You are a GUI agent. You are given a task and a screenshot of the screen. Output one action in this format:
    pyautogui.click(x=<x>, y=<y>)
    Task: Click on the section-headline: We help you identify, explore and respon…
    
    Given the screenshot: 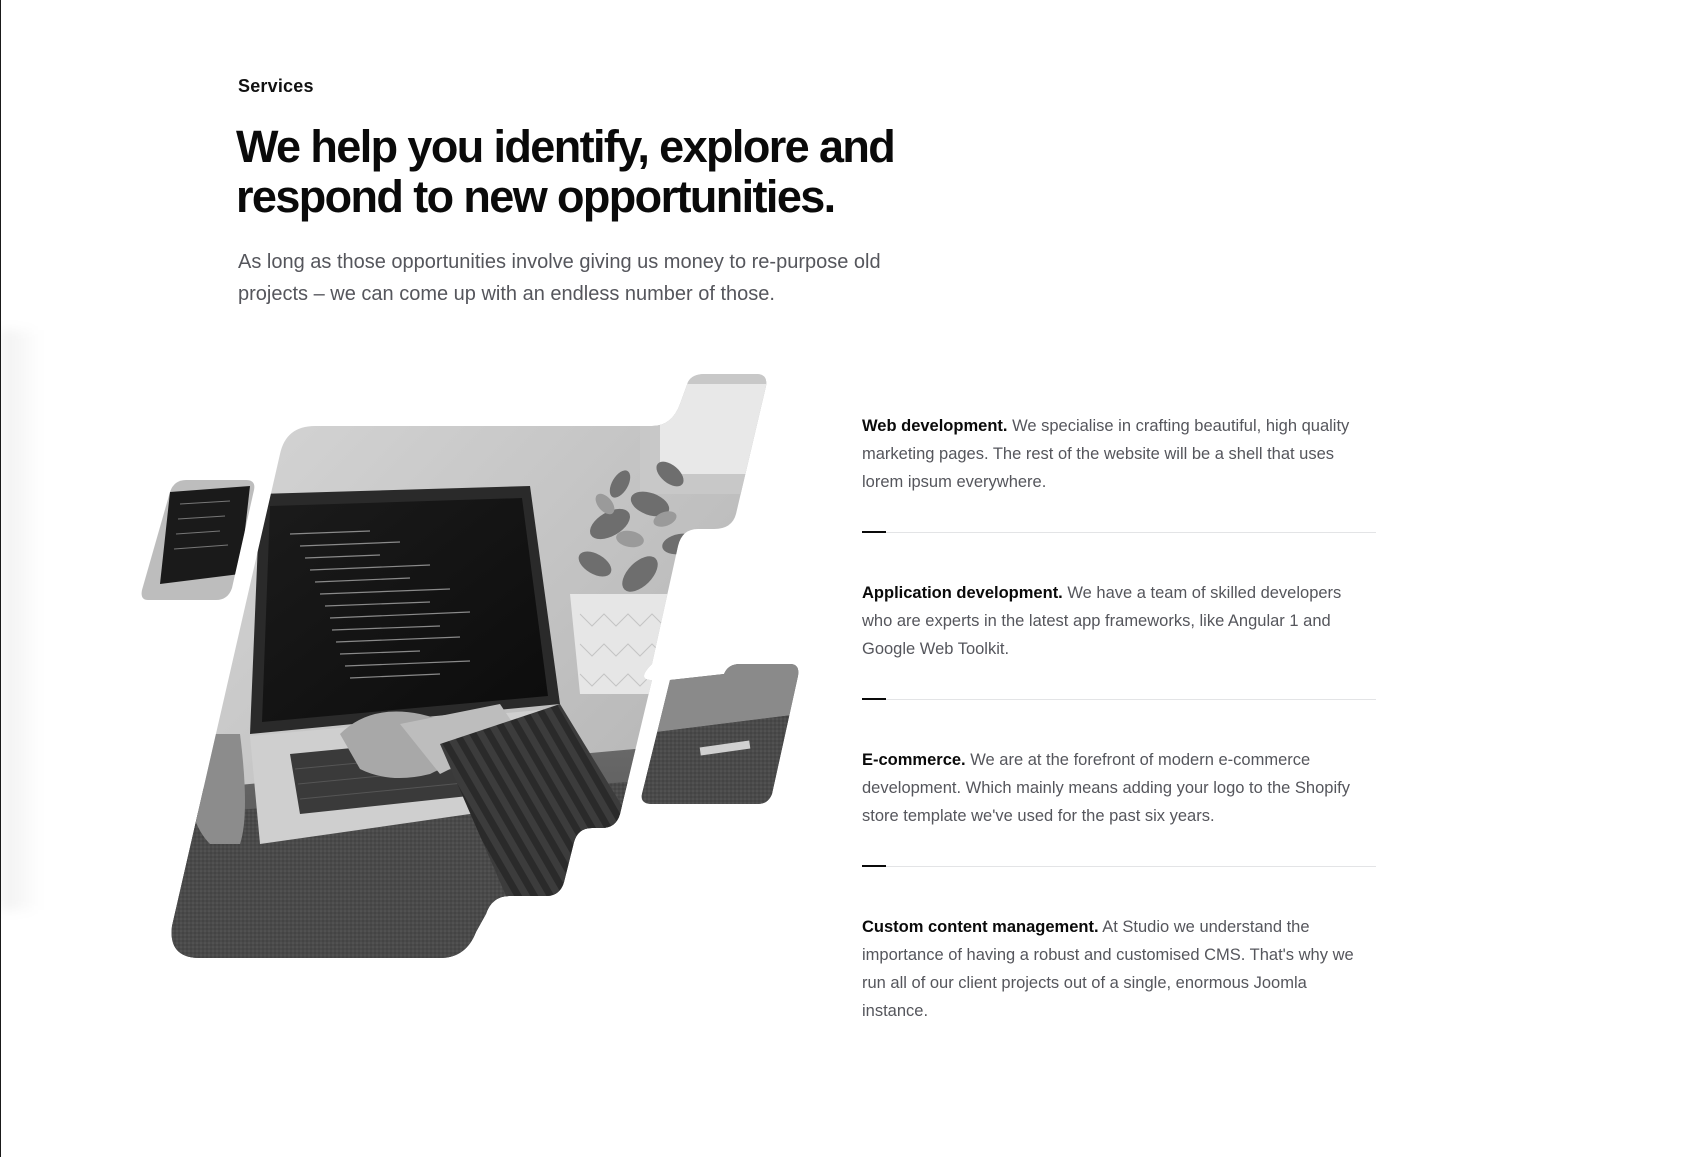 What is the action you would take?
    pyautogui.click(x=566, y=171)
    